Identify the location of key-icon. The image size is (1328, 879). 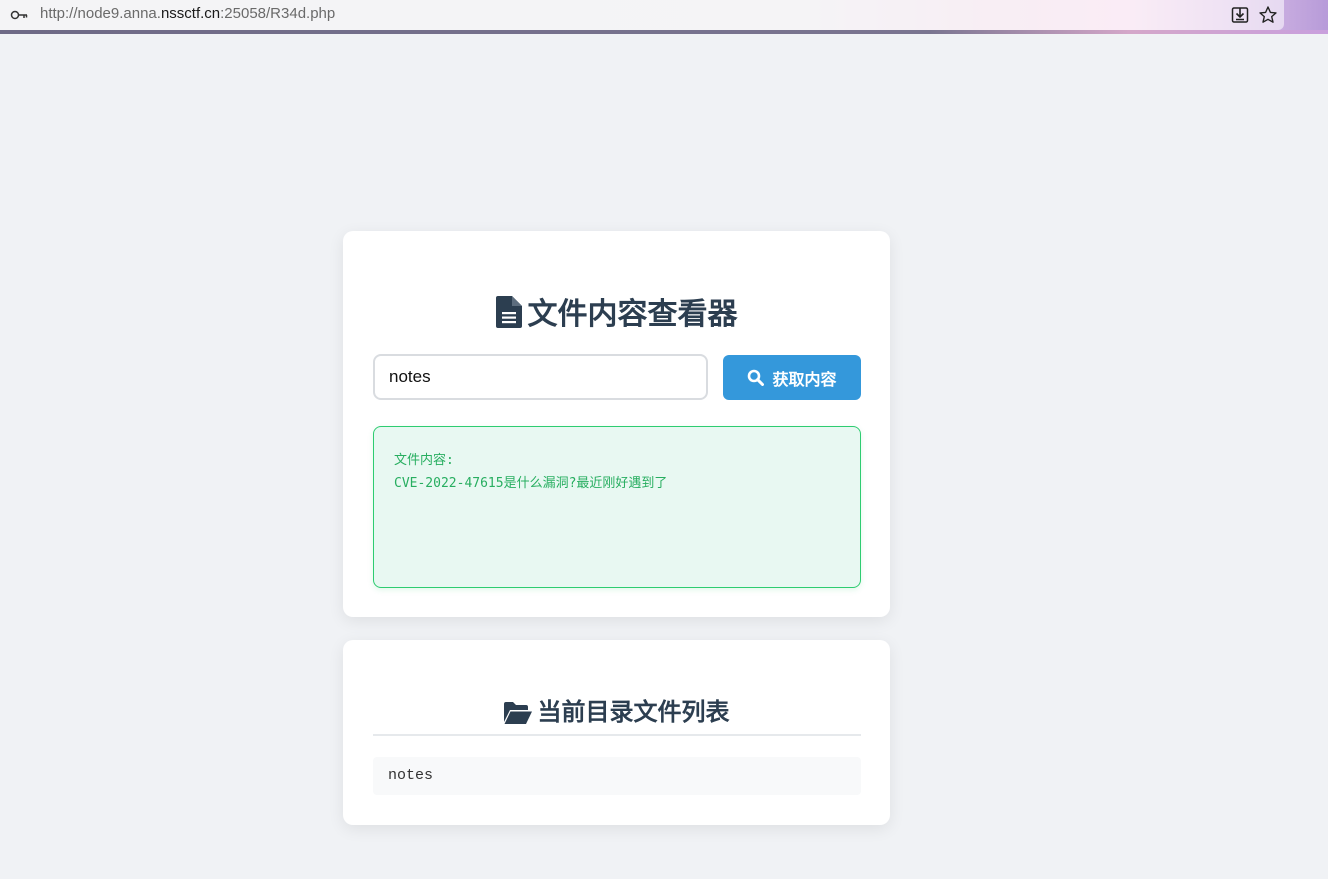
(19, 15).